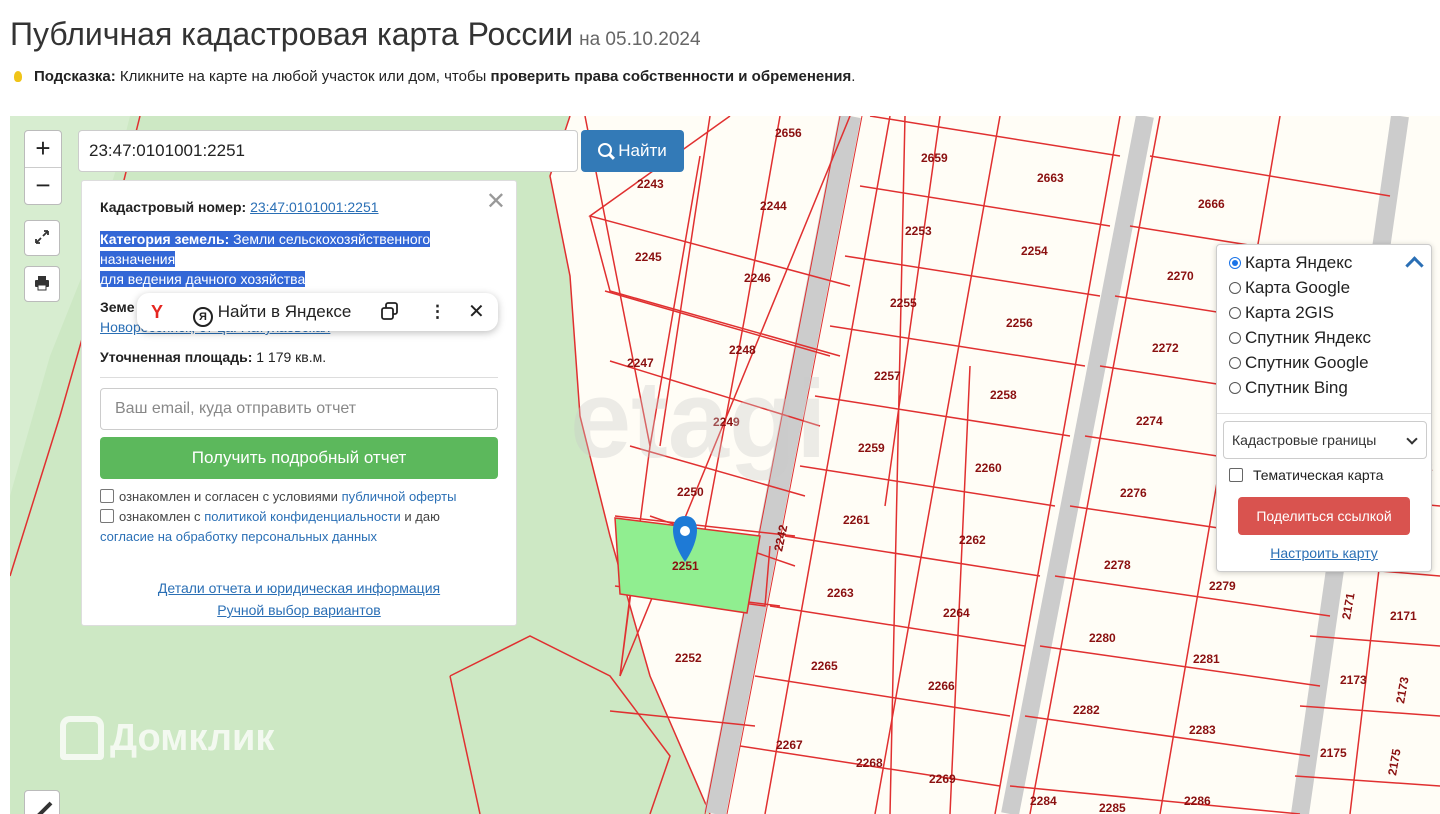 The width and height of the screenshot is (1440, 814). What do you see at coordinates (1202, 730) in the screenshot?
I see `plot-label: 2283` at bounding box center [1202, 730].